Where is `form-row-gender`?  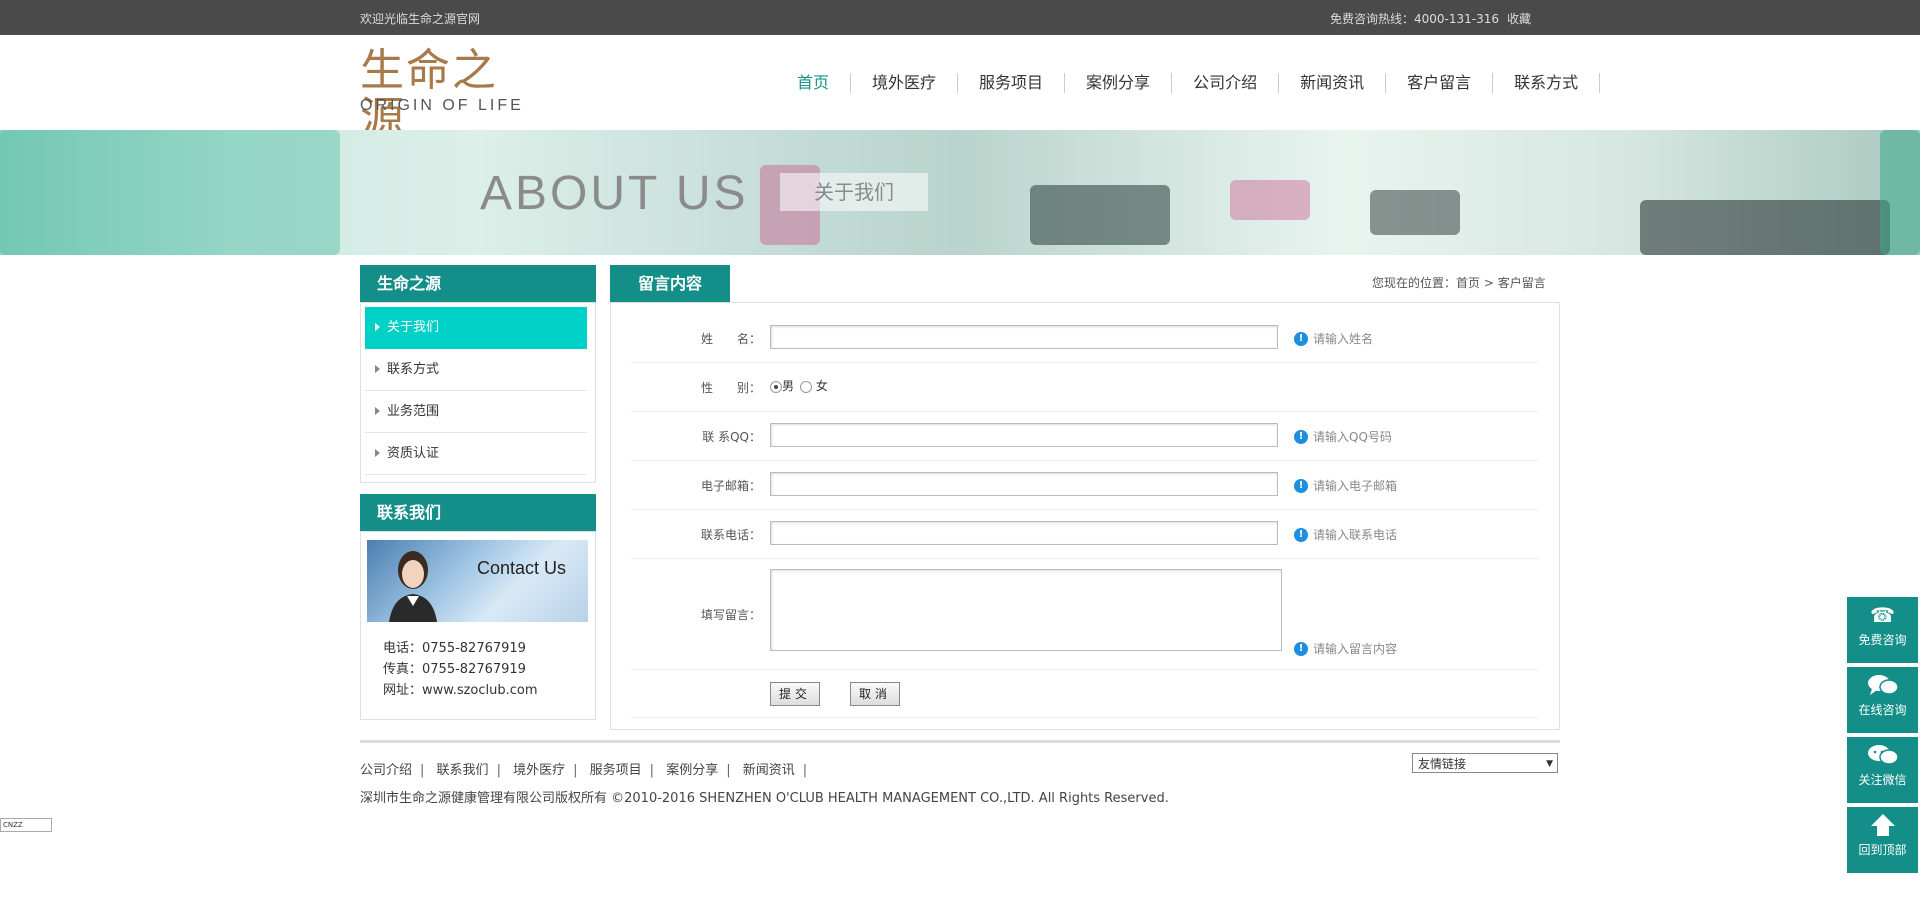 form-row-gender is located at coordinates (1084, 387).